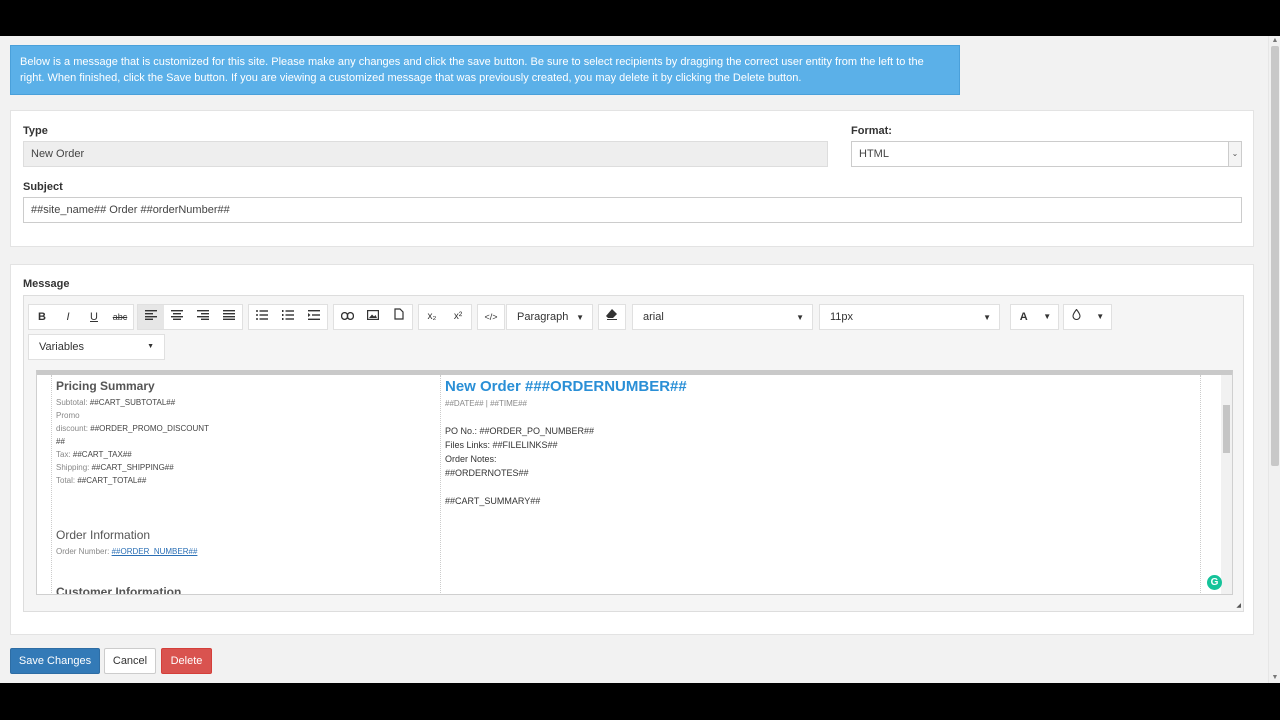 Image resolution: width=1280 pixels, height=720 pixels. What do you see at coordinates (632, 210) in the screenshot?
I see `subject-input: ##site_name## Order ##orderNumber##` at bounding box center [632, 210].